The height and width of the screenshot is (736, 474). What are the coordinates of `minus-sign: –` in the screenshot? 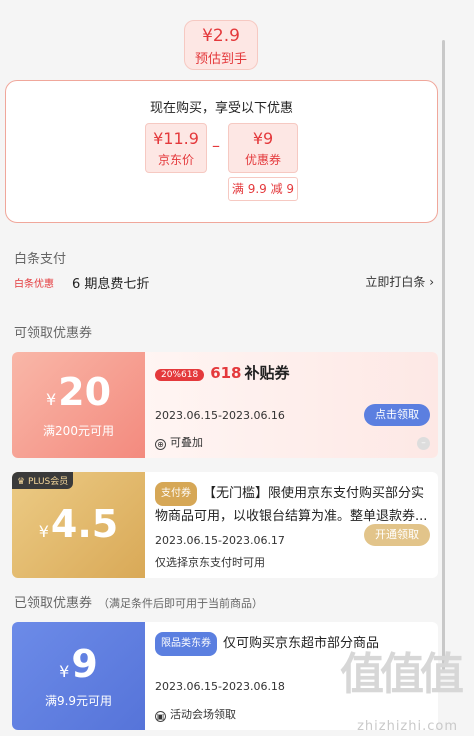 It's located at (216, 145).